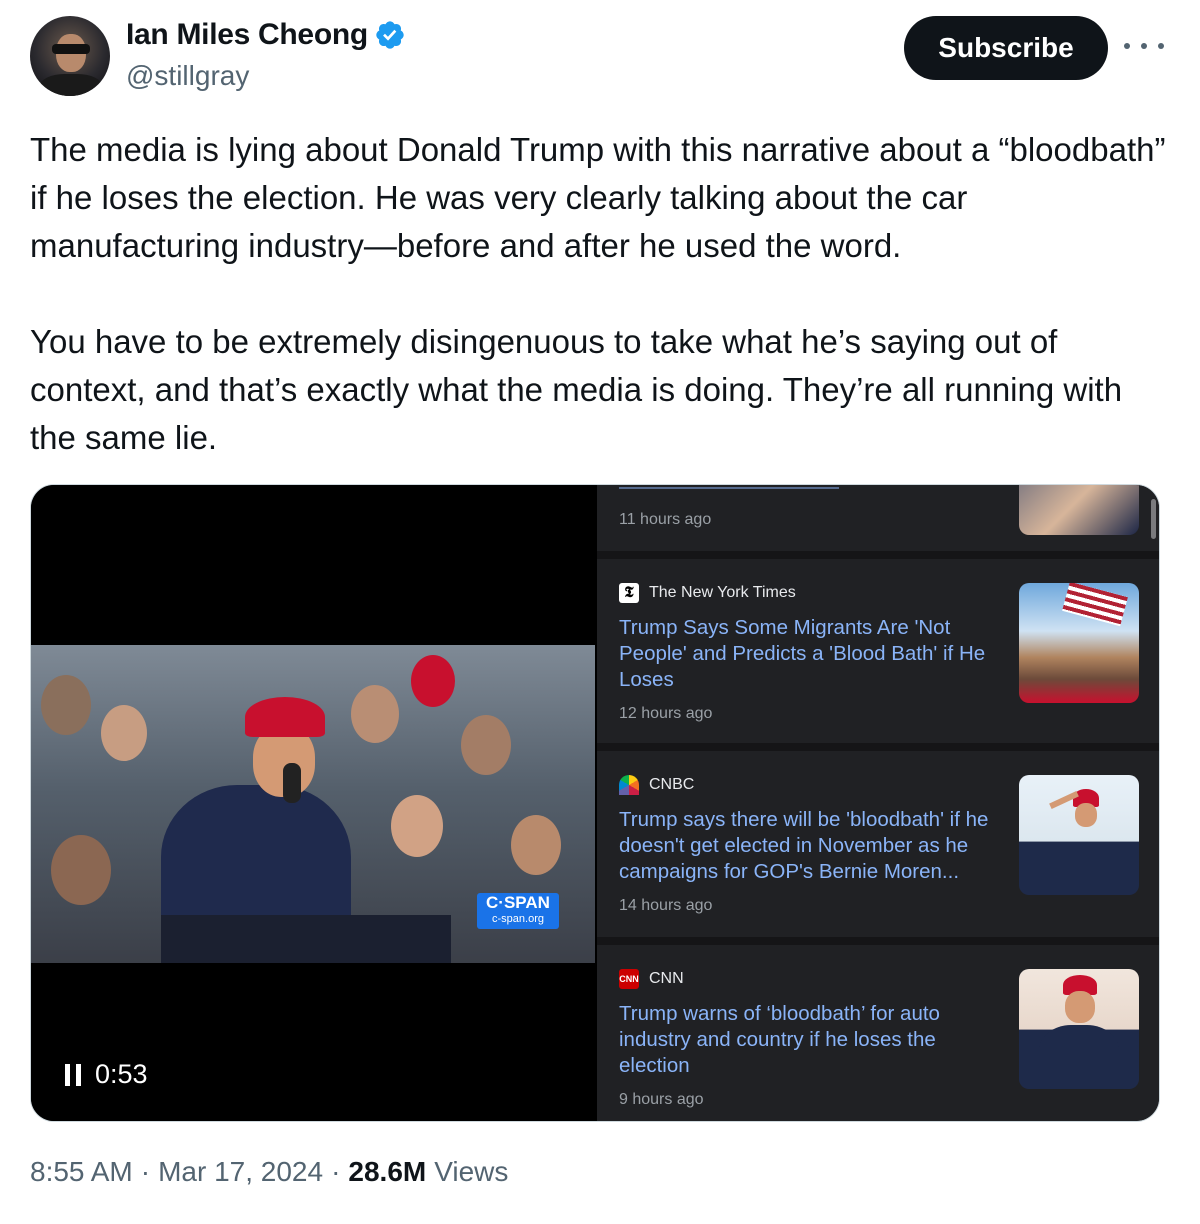 The height and width of the screenshot is (1224, 1200). I want to click on news-source: CNBC, so click(672, 784).